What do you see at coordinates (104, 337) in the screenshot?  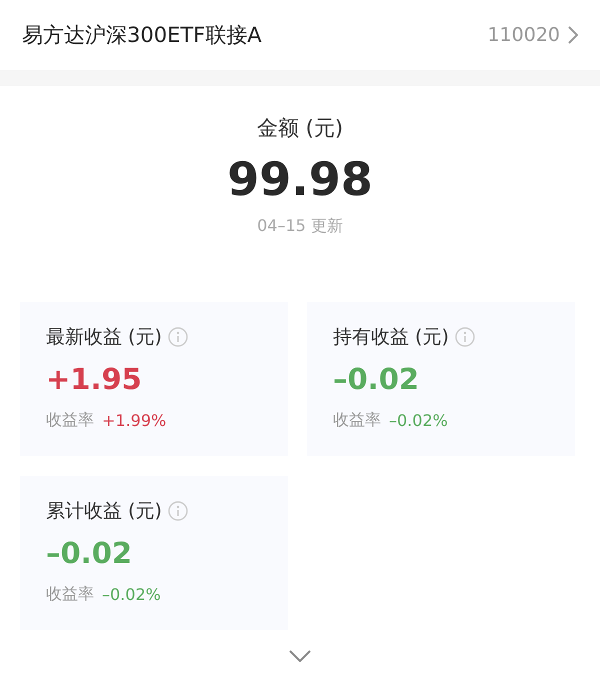 I see `card-title: 最新收益 (元)` at bounding box center [104, 337].